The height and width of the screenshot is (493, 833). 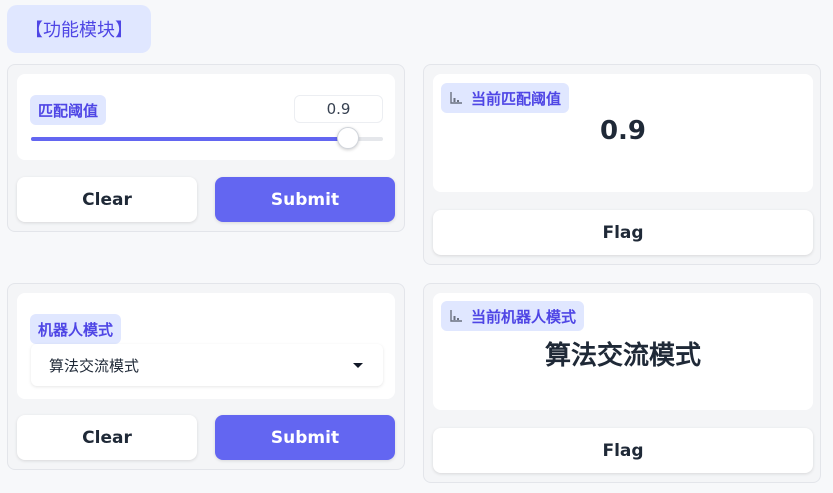 What do you see at coordinates (189, 139) in the screenshot?
I see `threshold-slider-fill` at bounding box center [189, 139].